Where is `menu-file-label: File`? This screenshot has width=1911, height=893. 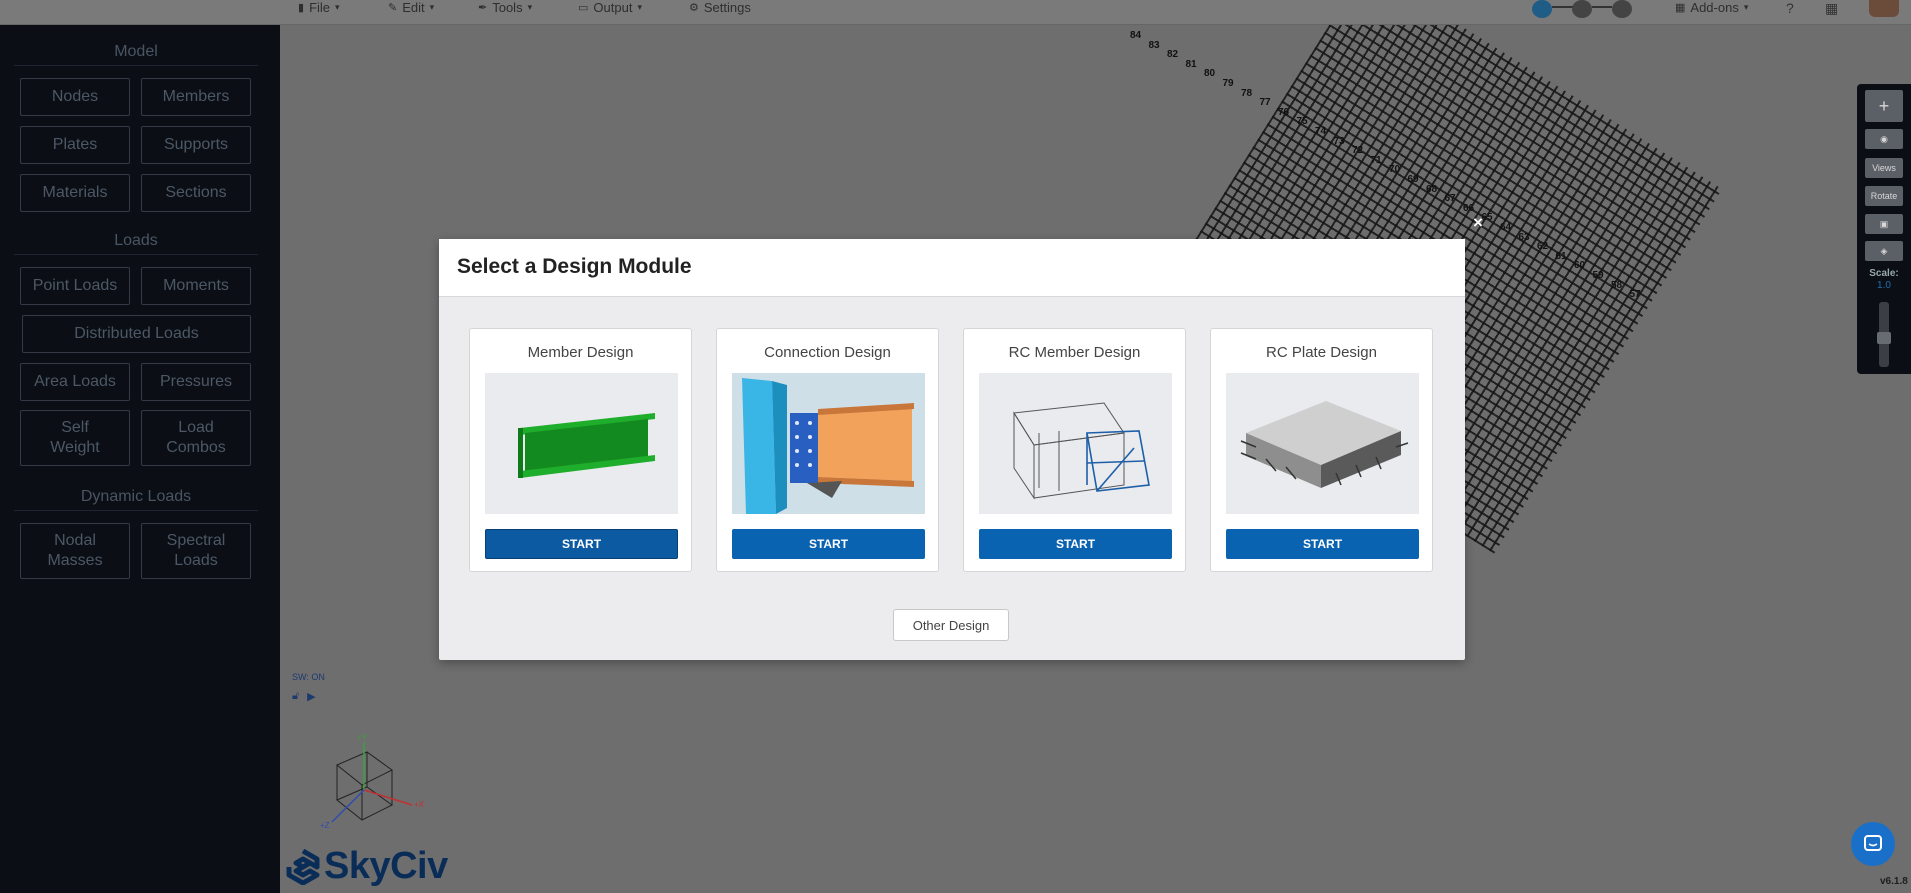
menu-file-label: File is located at coordinates (320, 7).